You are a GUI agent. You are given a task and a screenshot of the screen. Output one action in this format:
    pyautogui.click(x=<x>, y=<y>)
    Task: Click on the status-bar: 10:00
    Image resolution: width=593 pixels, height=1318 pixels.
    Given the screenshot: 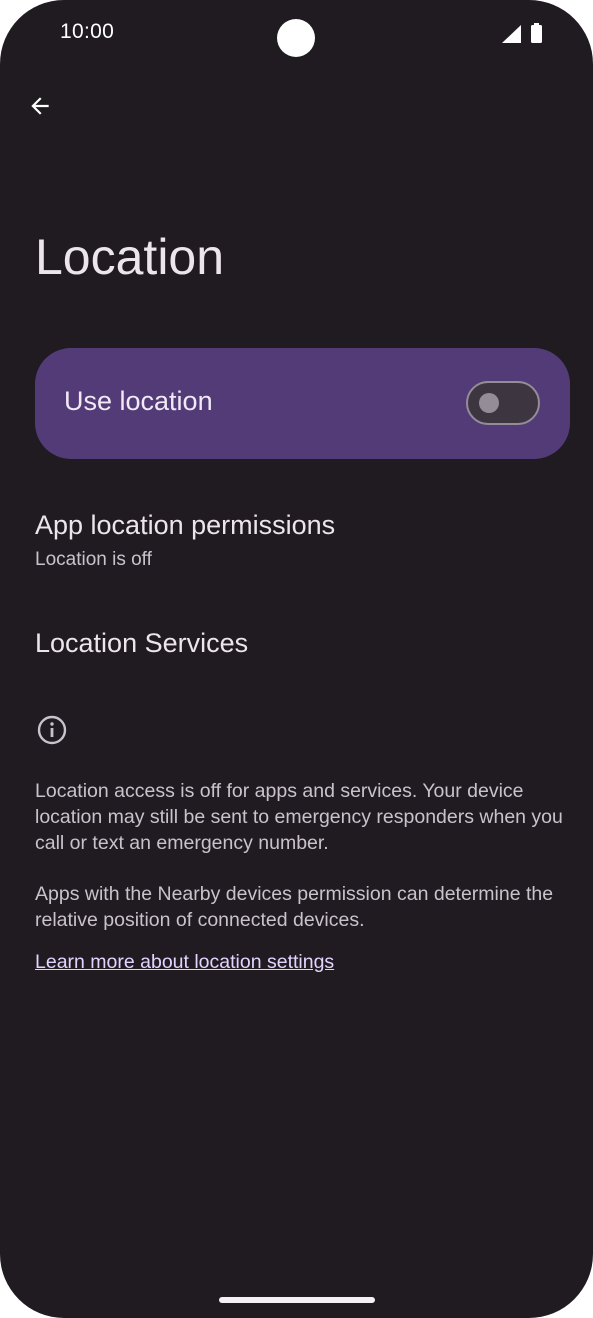 What is the action you would take?
    pyautogui.click(x=296, y=35)
    